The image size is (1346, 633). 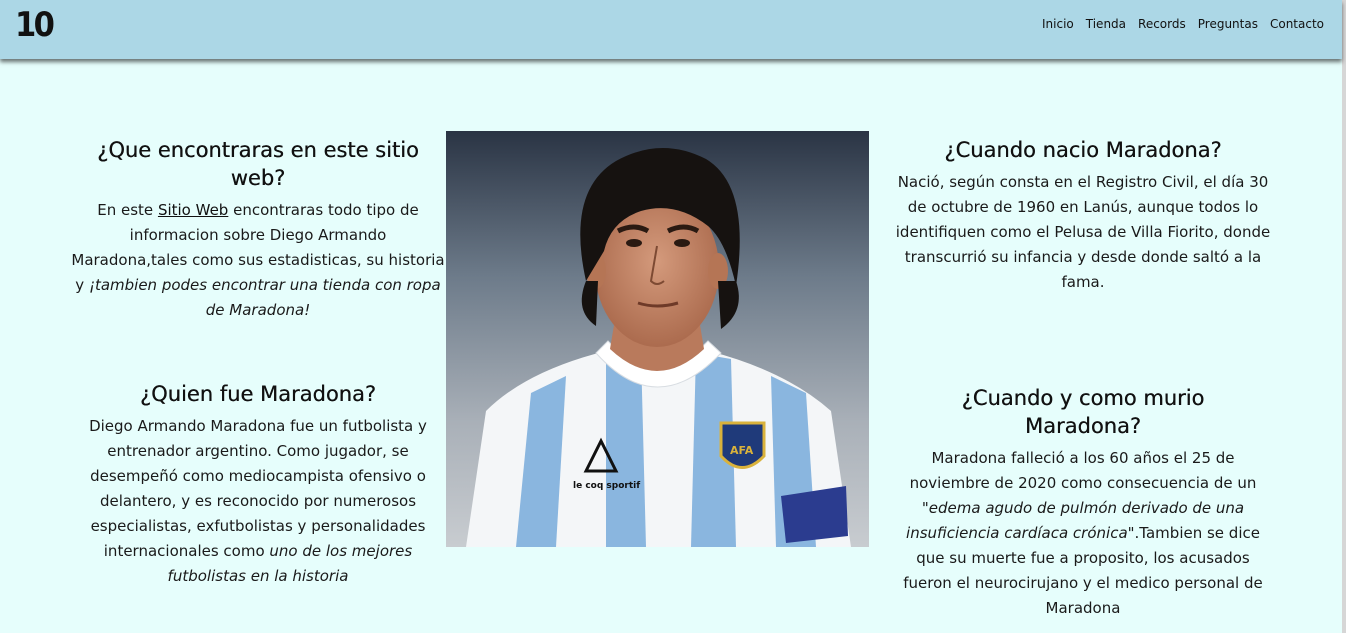 I want to click on section-title: ¿Quien fue Maradona?, so click(x=257, y=394).